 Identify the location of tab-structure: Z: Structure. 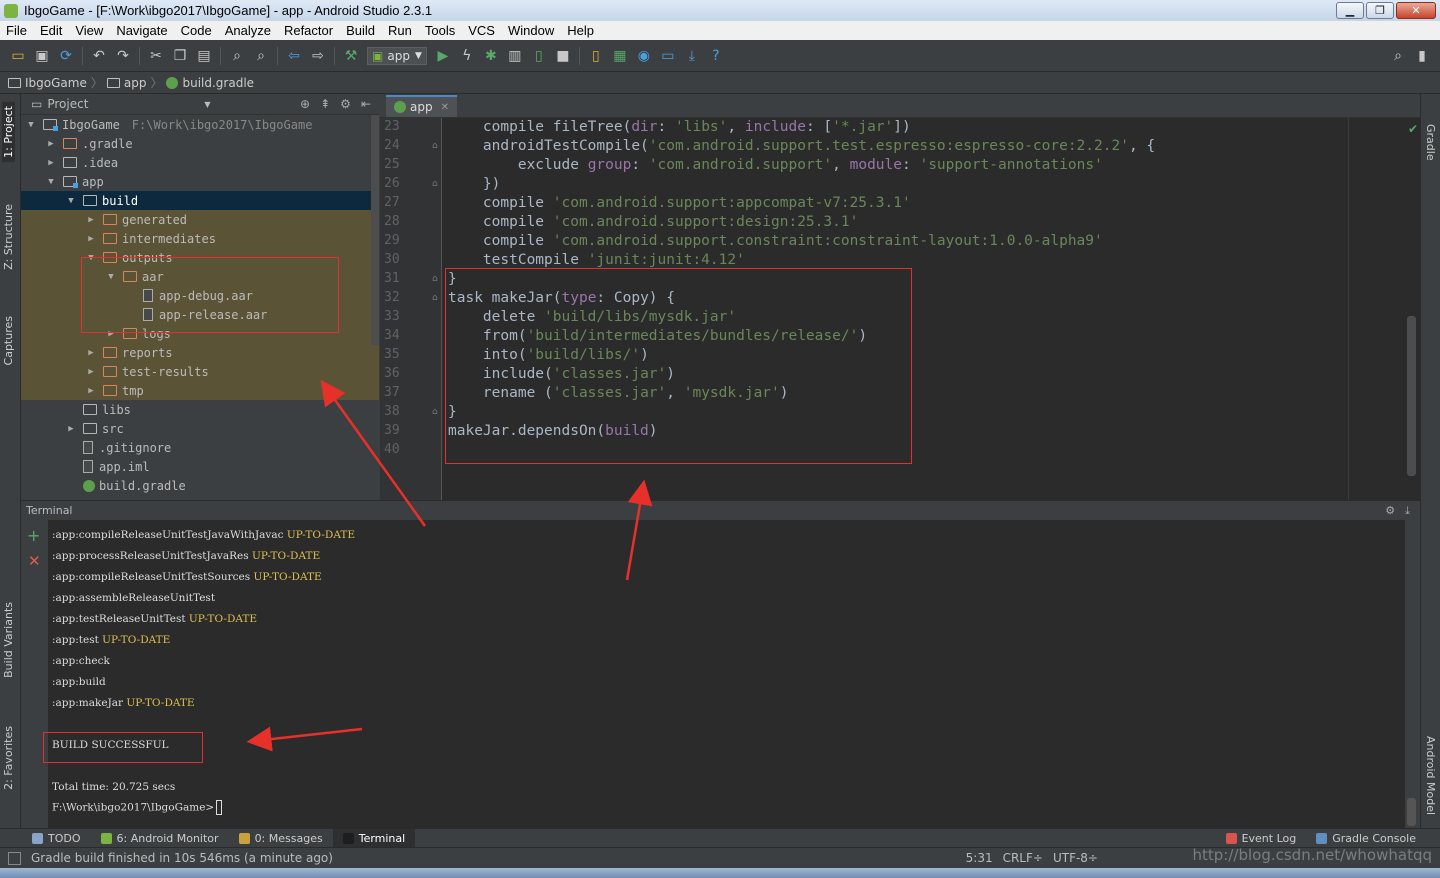
(8, 237).